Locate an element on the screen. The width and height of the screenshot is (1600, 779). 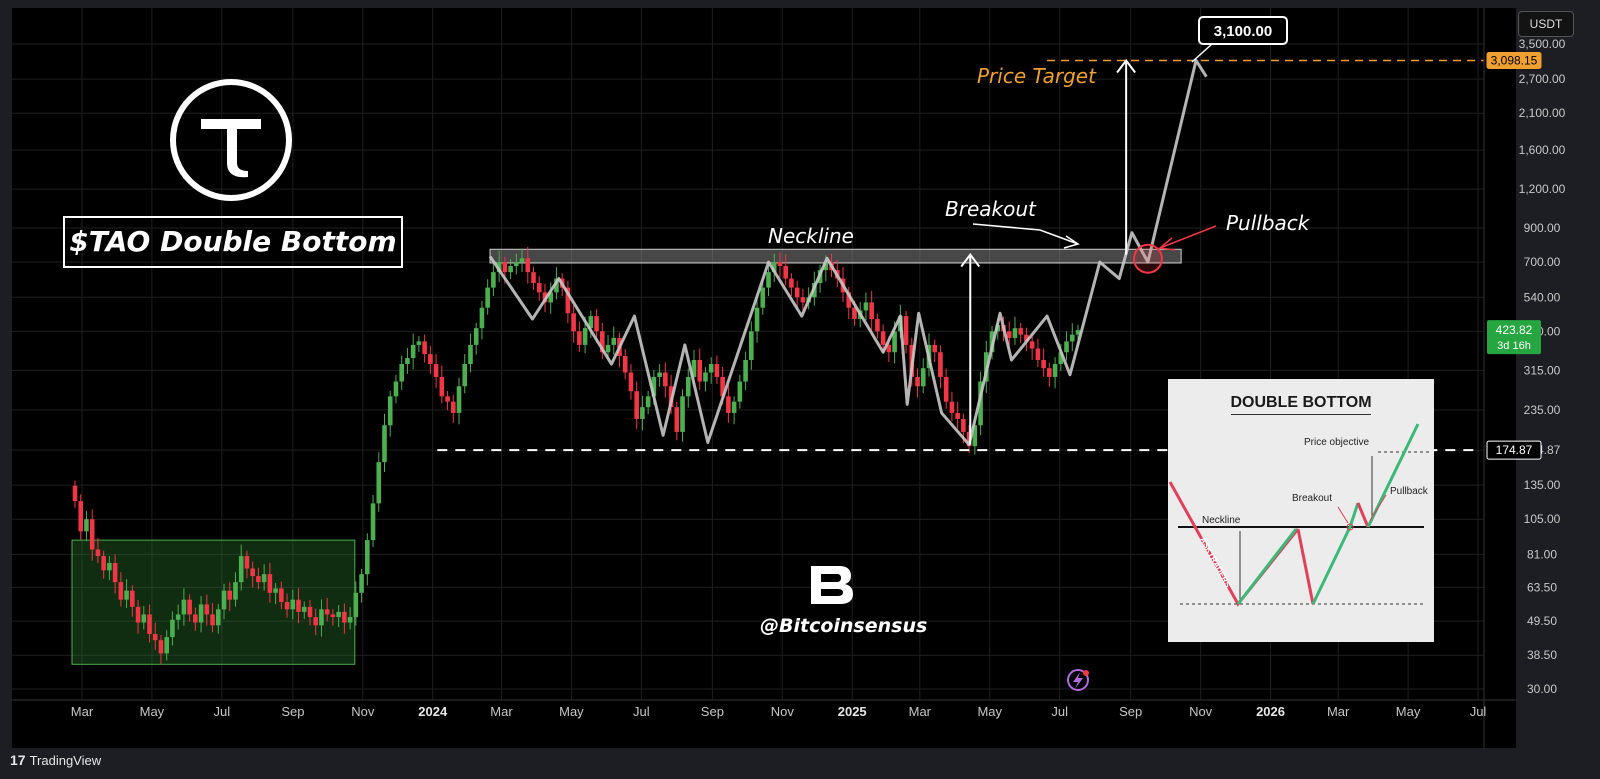
inset-pullback: Pullback is located at coordinates (1409, 491).